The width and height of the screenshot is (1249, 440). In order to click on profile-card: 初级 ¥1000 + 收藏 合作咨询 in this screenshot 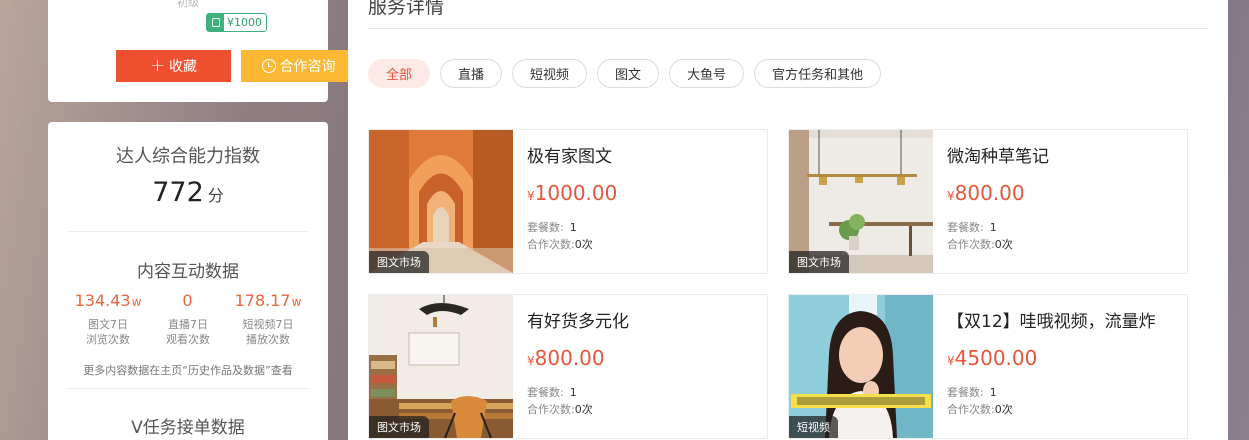, I will do `click(202, 51)`.